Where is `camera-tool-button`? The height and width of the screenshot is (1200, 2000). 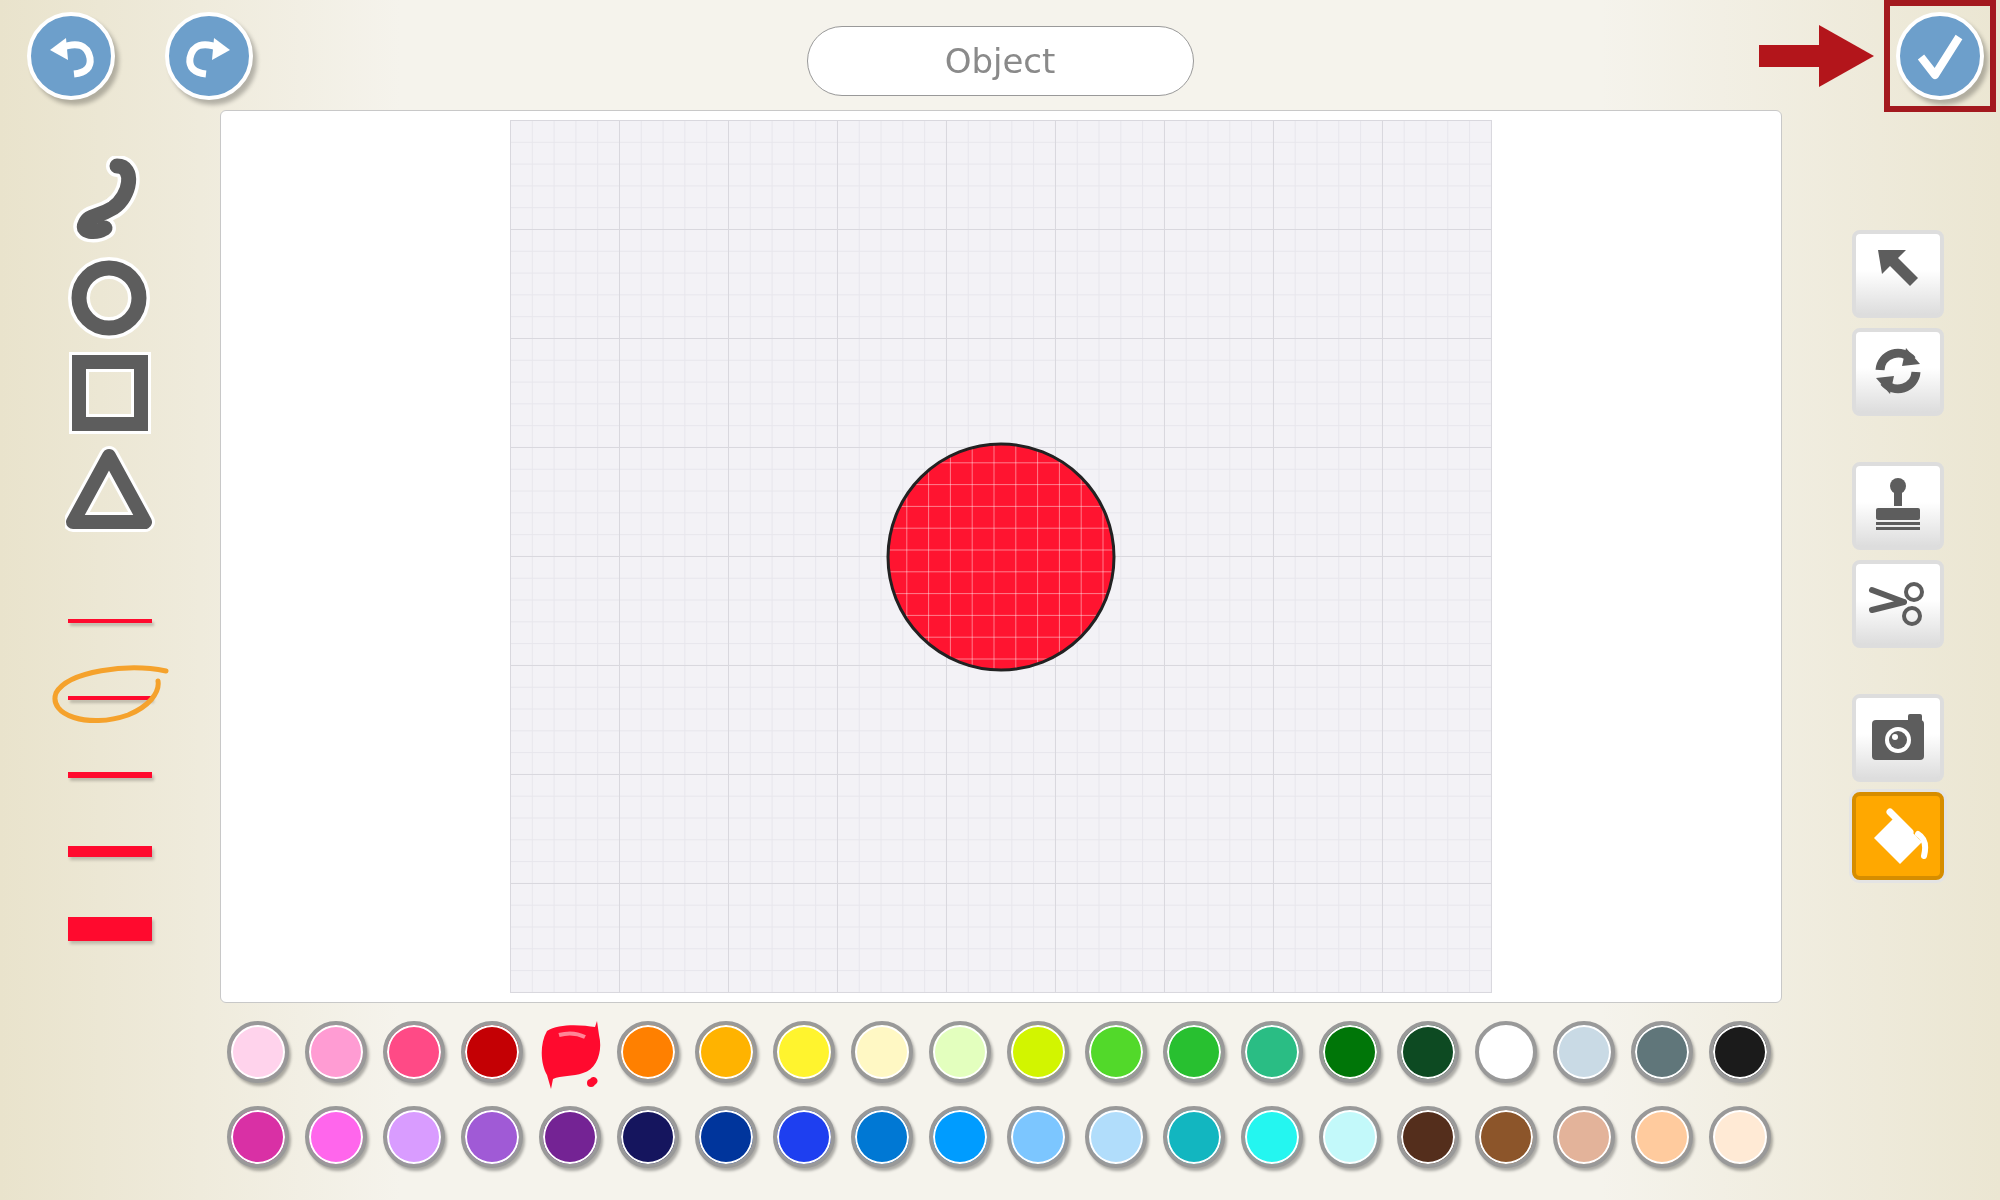 camera-tool-button is located at coordinates (1898, 738).